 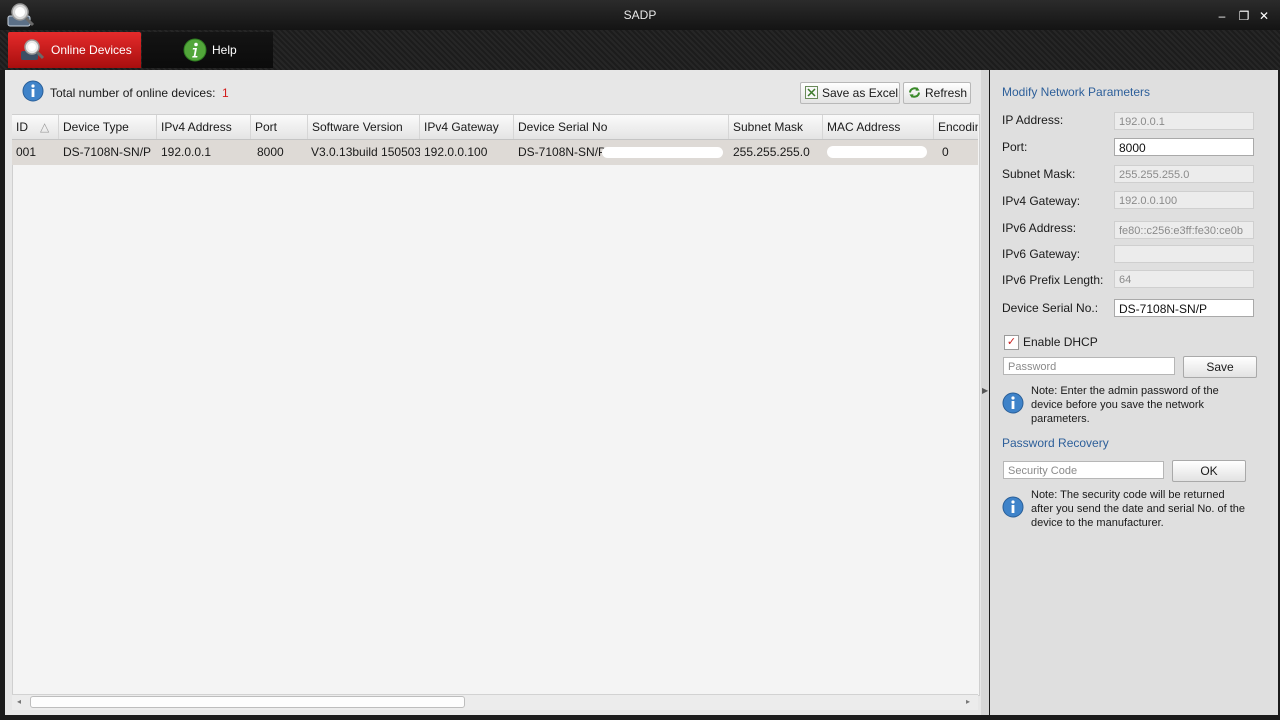 I want to click on save-as-excel-label: Save as Excel, so click(x=860, y=93).